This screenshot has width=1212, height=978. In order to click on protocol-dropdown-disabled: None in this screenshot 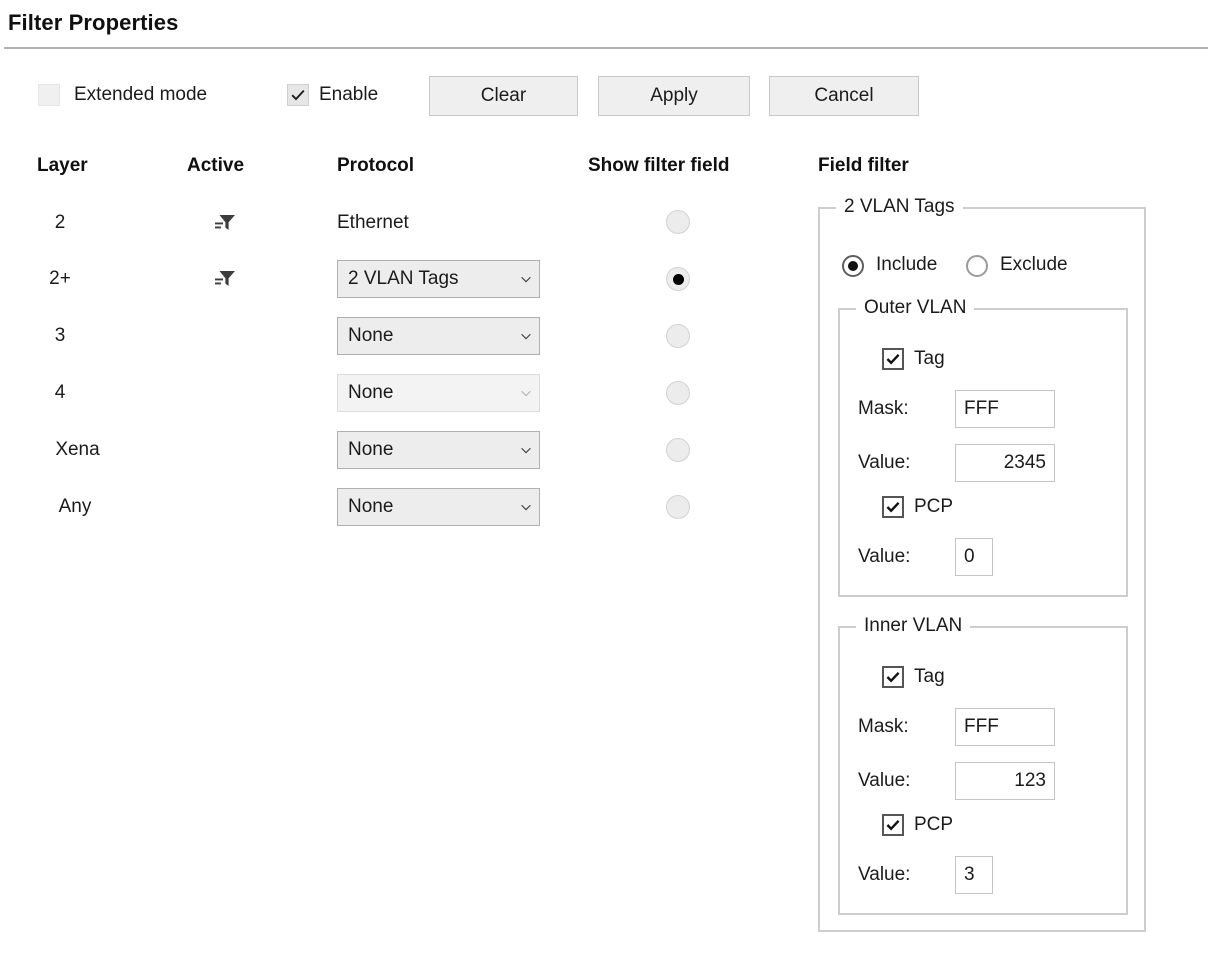, I will do `click(438, 393)`.